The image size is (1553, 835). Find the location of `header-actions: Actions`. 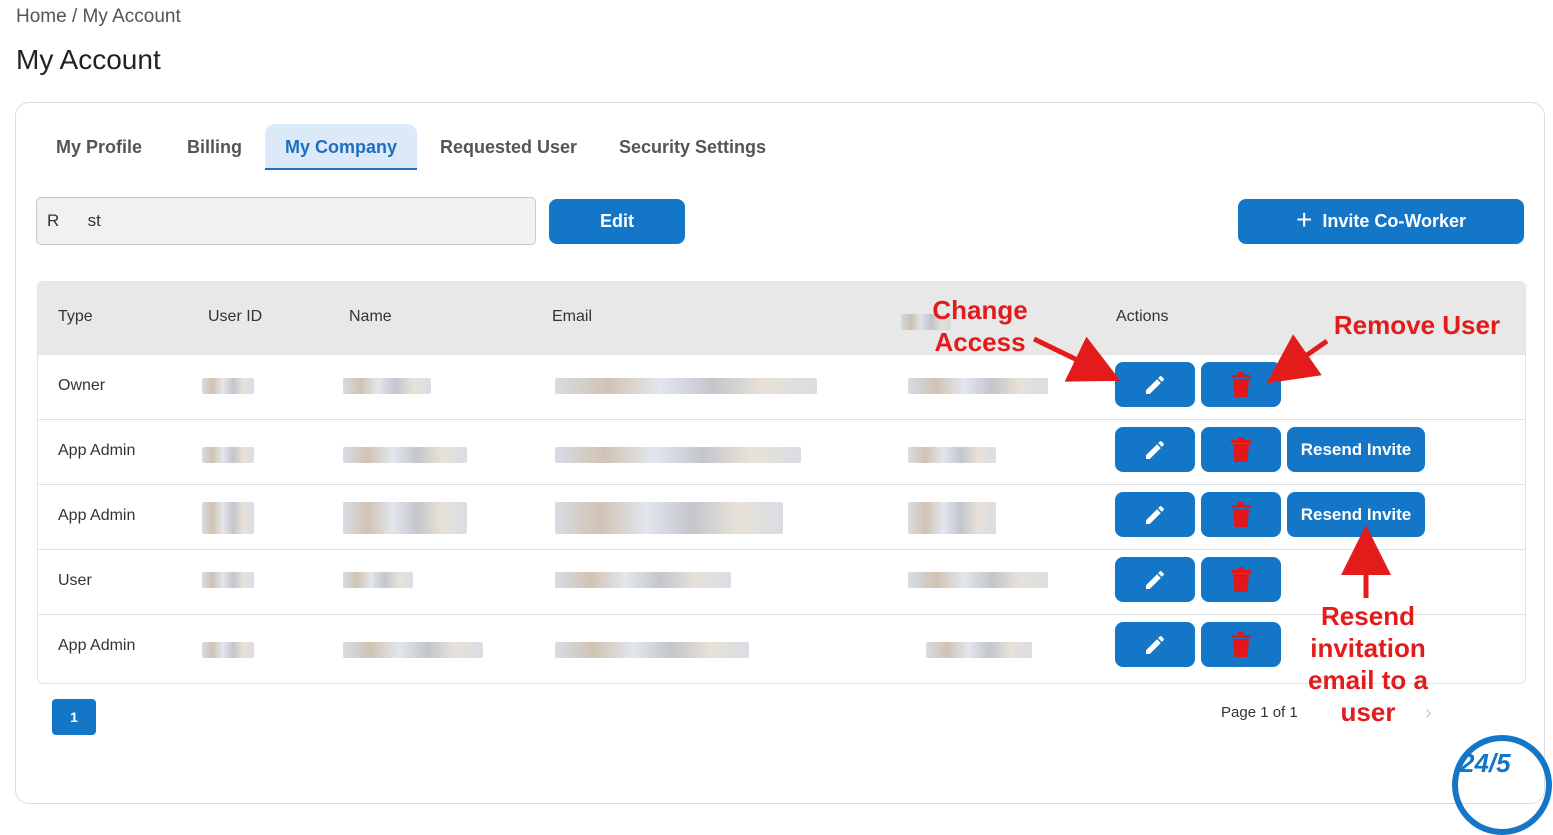

header-actions: Actions is located at coordinates (1142, 316).